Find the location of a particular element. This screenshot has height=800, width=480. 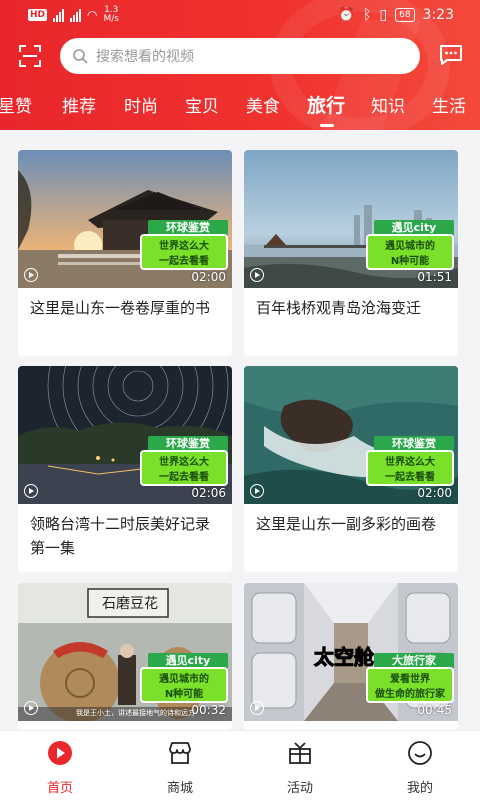

nav-home: 首页 is located at coordinates (60, 767).